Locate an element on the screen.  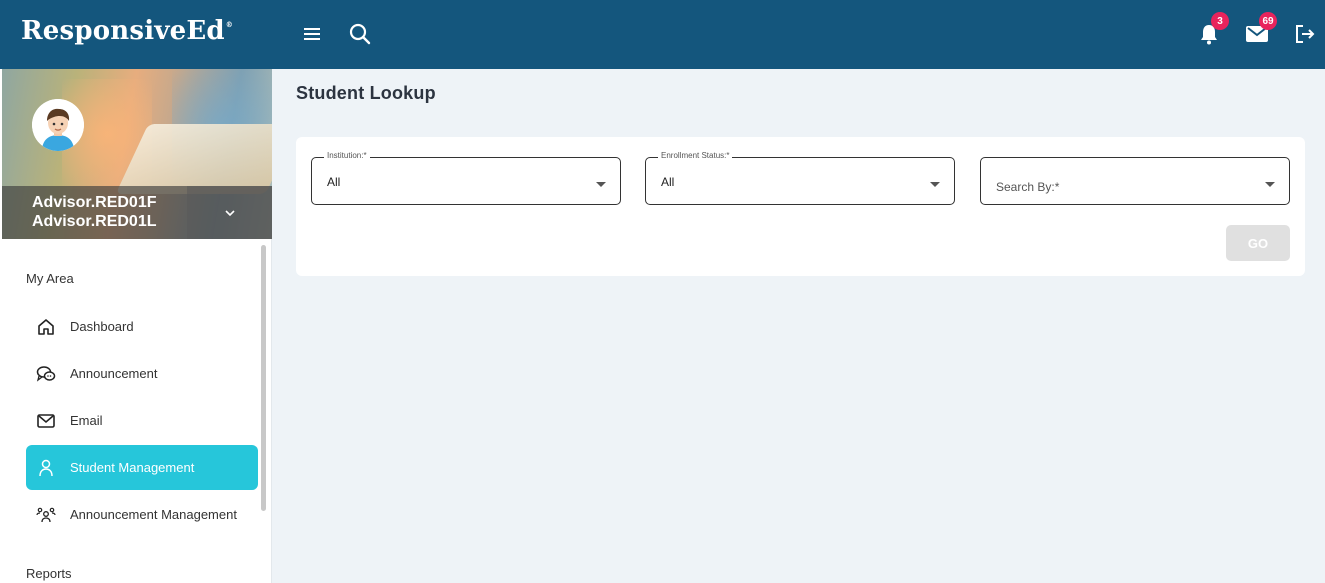
sidebar-item-announcement: Announcement is located at coordinates (142, 373).